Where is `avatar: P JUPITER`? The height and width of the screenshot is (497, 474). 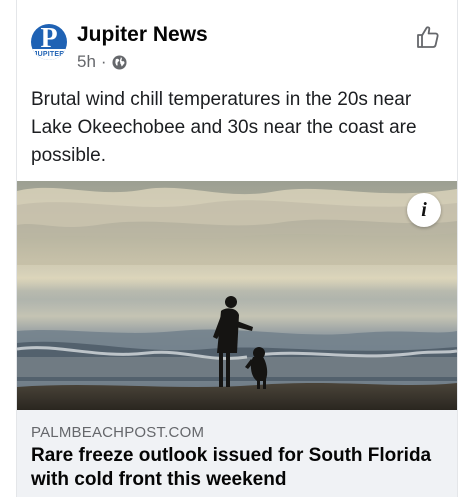
avatar: P JUPITER is located at coordinates (49, 42).